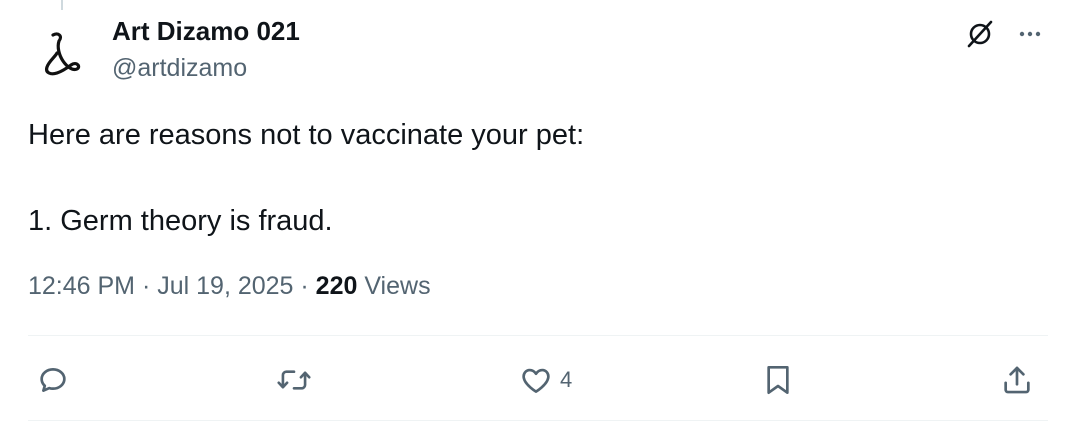  I want to click on post-date: Jul 19, 2025, so click(225, 286).